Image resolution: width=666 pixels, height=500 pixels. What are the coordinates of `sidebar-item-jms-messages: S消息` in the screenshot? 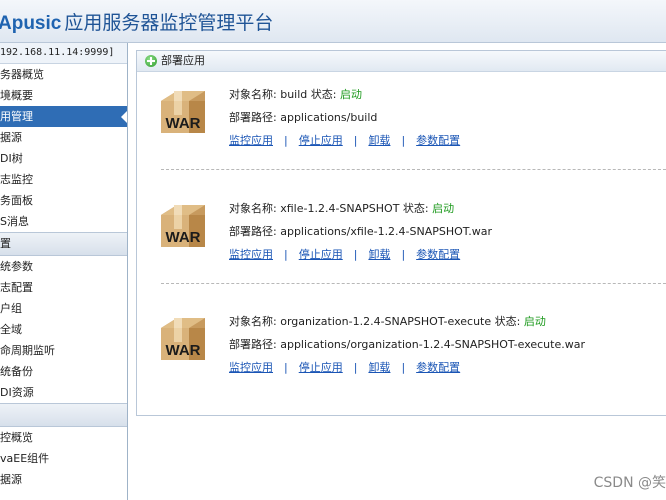 It's located at (63, 221).